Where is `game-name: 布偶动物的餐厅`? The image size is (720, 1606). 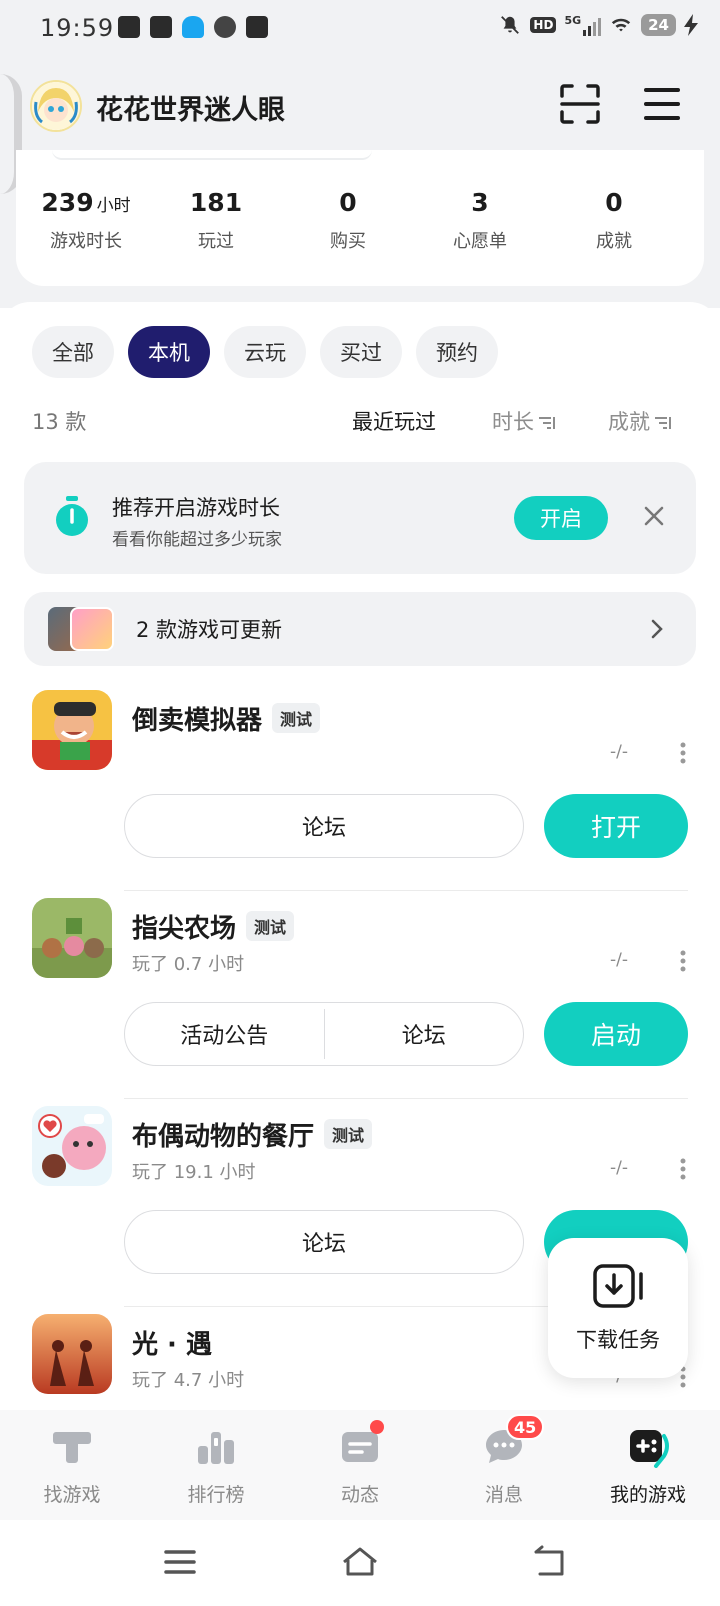
game-name: 布偶动物的餐厅 is located at coordinates (223, 1137).